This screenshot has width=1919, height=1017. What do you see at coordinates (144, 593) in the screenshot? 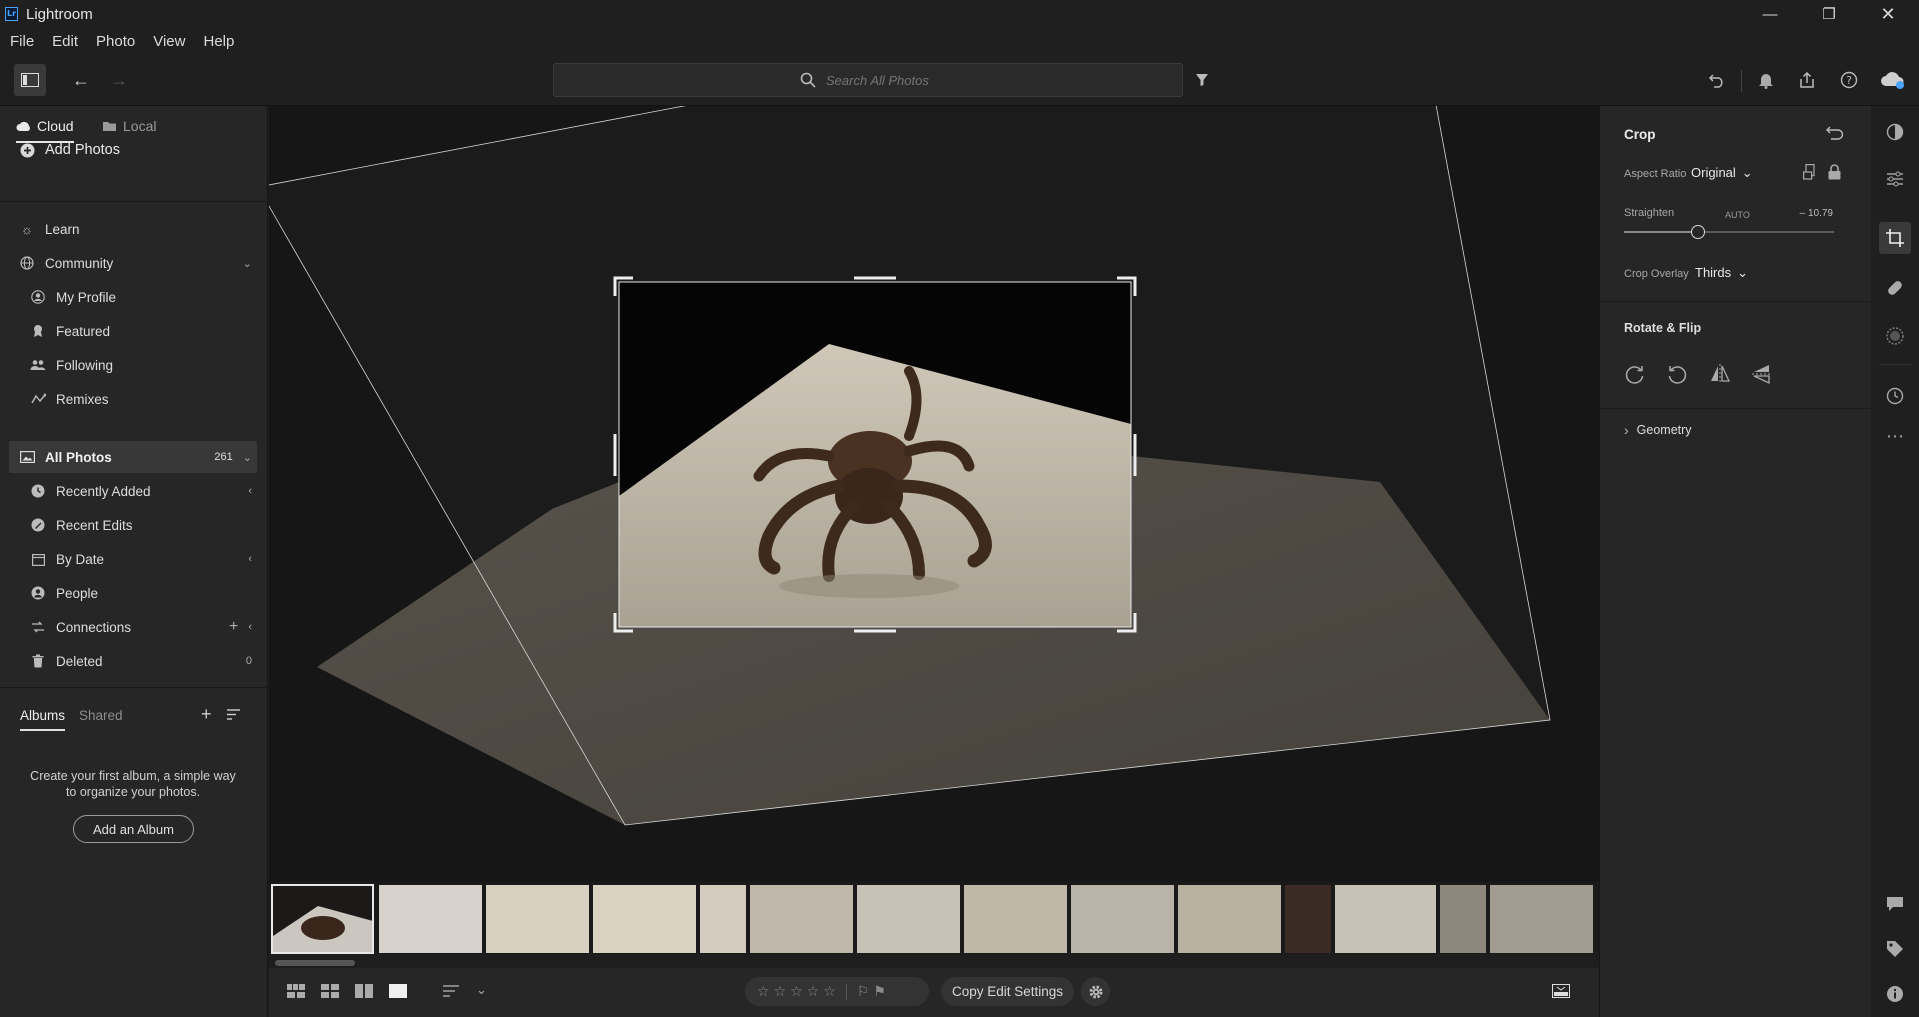
I see `sidebar-item-people: People` at bounding box center [144, 593].